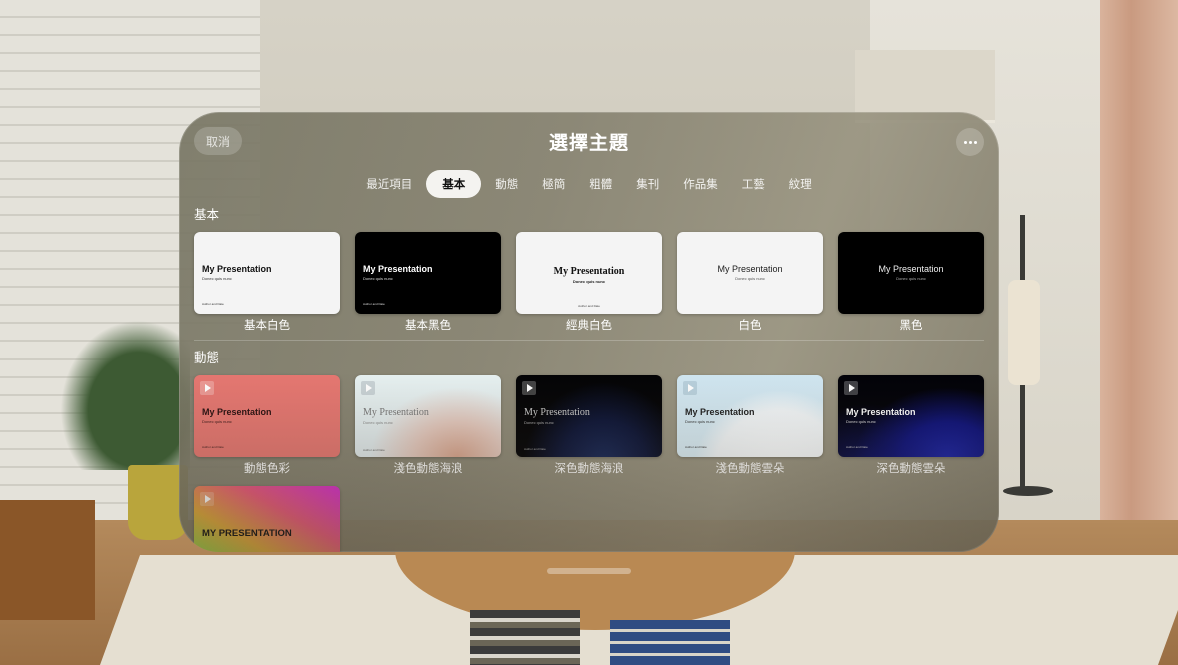 This screenshot has height=665, width=1178. I want to click on section-divider, so click(589, 340).